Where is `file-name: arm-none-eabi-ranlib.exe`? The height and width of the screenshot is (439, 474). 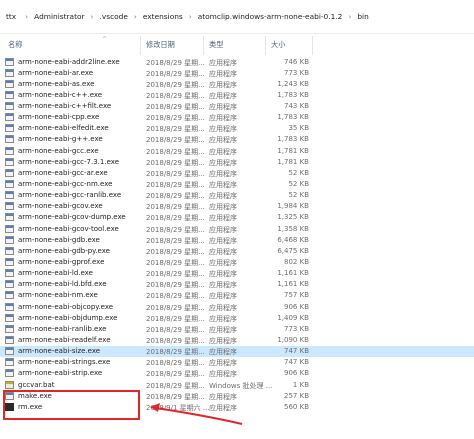
file-name: arm-none-eabi-ranlib.exe is located at coordinates (62, 328).